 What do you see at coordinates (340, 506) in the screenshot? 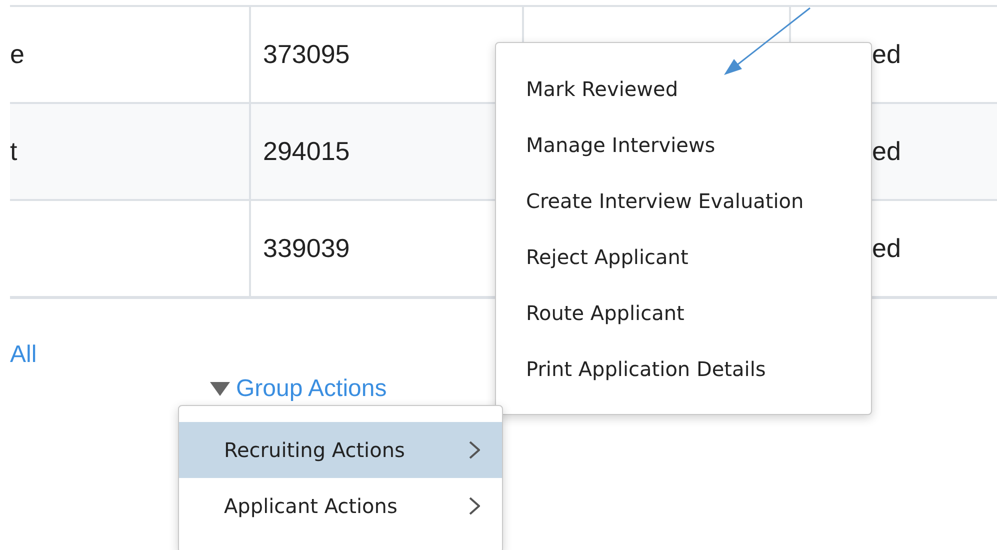
I see `menu-item: Applicant Actions` at bounding box center [340, 506].